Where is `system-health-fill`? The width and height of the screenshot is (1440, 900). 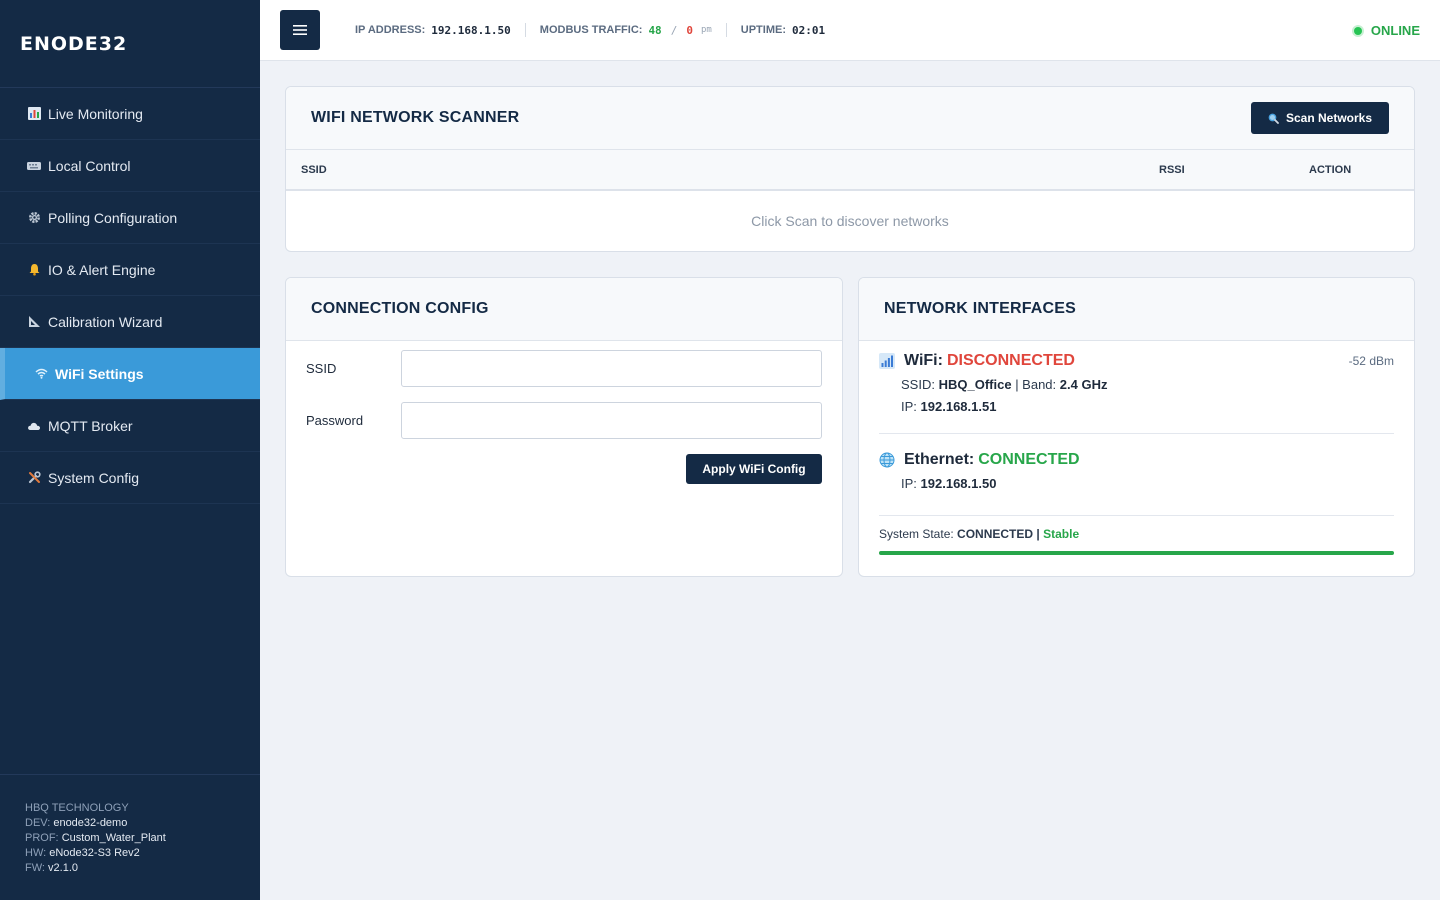 system-health-fill is located at coordinates (1136, 553).